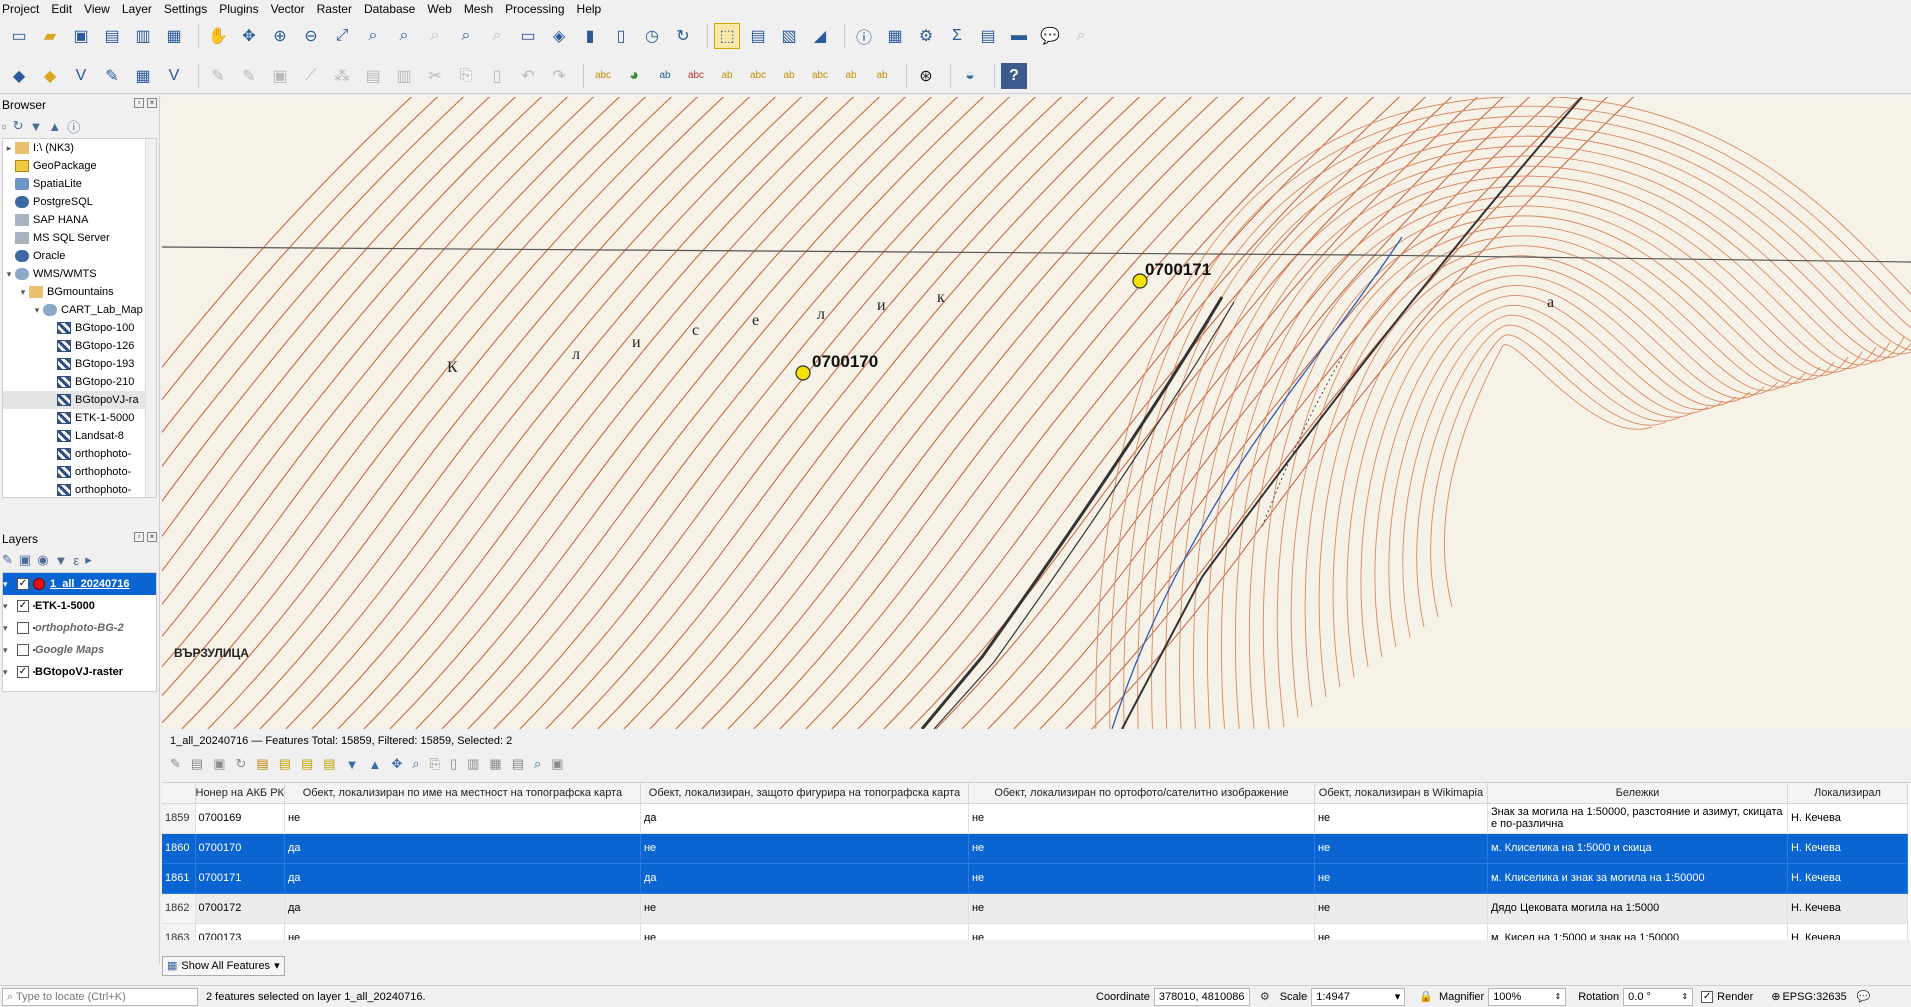  What do you see at coordinates (73, 126) in the screenshot?
I see `info-icon: ⓘ` at bounding box center [73, 126].